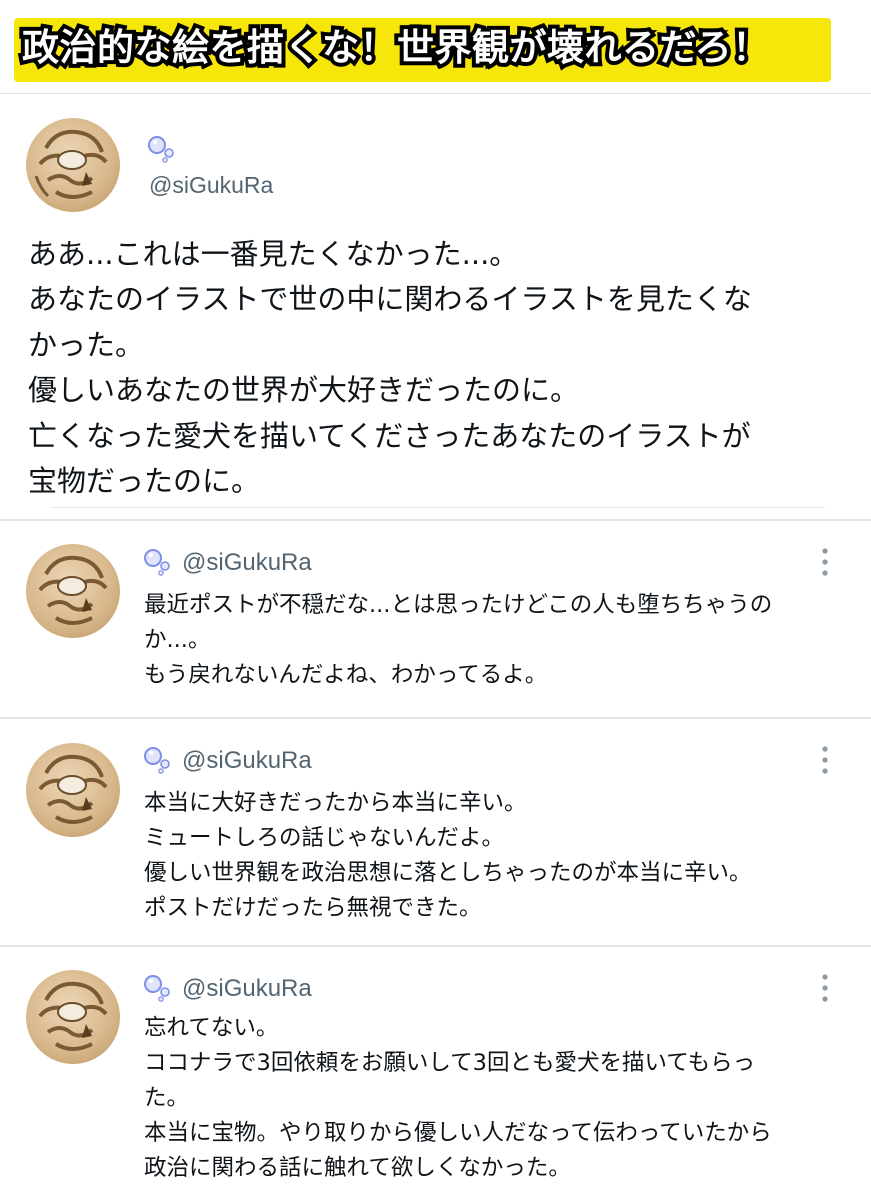 This screenshot has height=1200, width=871. I want to click on main-post-line: かった。, so click(86, 344).